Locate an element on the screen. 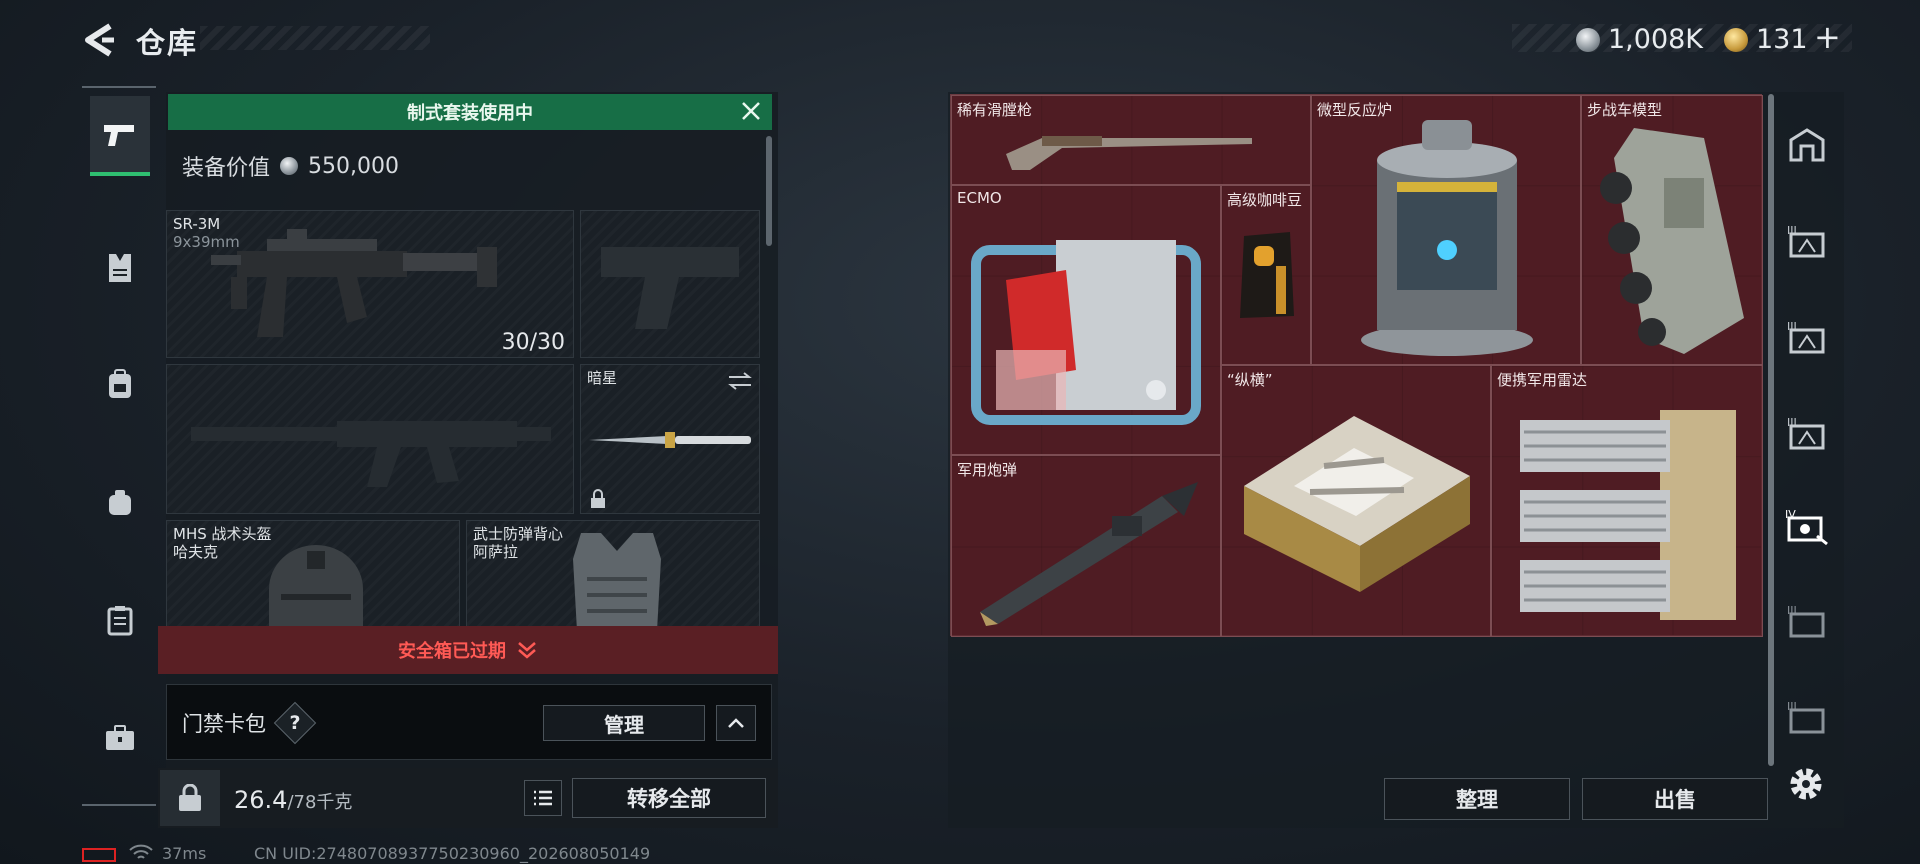 The width and height of the screenshot is (1920, 864). gold-coin-icon is located at coordinates (1736, 39).